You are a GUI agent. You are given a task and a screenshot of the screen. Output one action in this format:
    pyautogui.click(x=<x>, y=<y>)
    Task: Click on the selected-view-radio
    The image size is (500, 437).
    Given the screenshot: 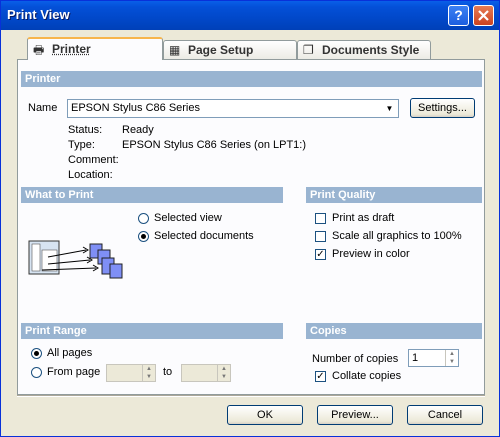 What is the action you would take?
    pyautogui.click(x=143, y=218)
    